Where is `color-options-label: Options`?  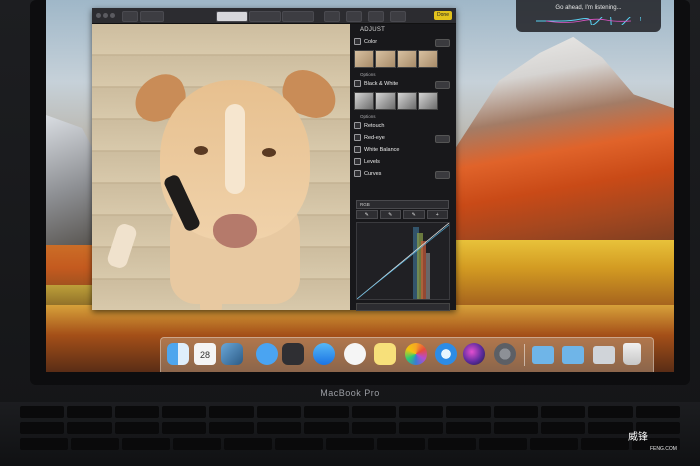
color-options-label: Options is located at coordinates (368, 74).